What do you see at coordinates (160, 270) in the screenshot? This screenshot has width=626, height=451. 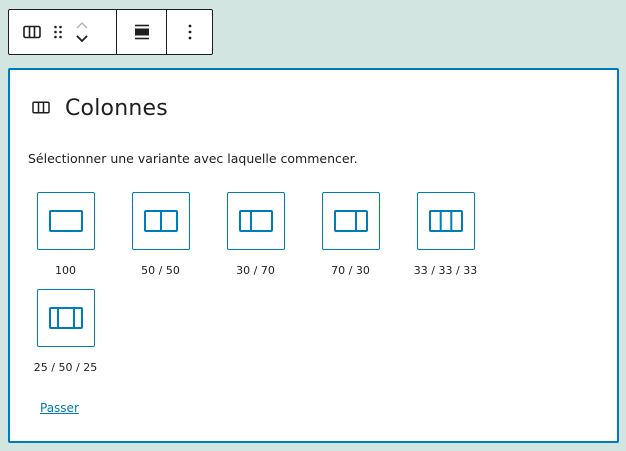 I see `variation-label: 50 / 50` at bounding box center [160, 270].